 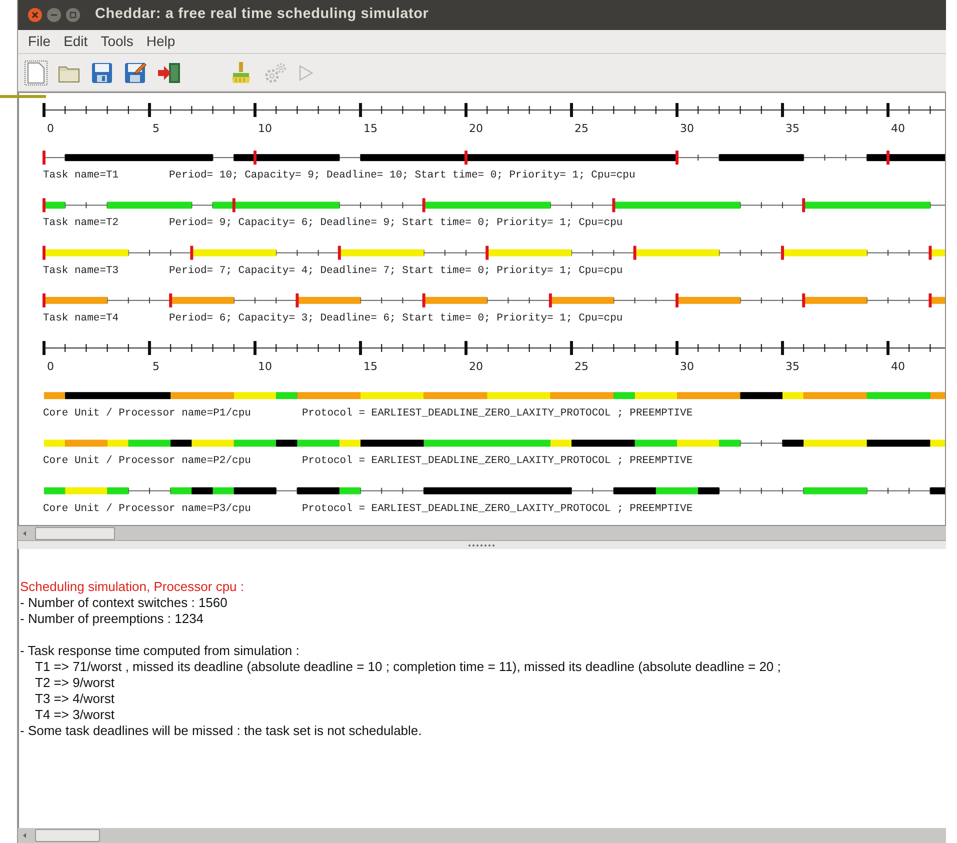 I want to click on processor-name-label: Core Unit / Processor name=P1/cpu, so click(x=147, y=414).